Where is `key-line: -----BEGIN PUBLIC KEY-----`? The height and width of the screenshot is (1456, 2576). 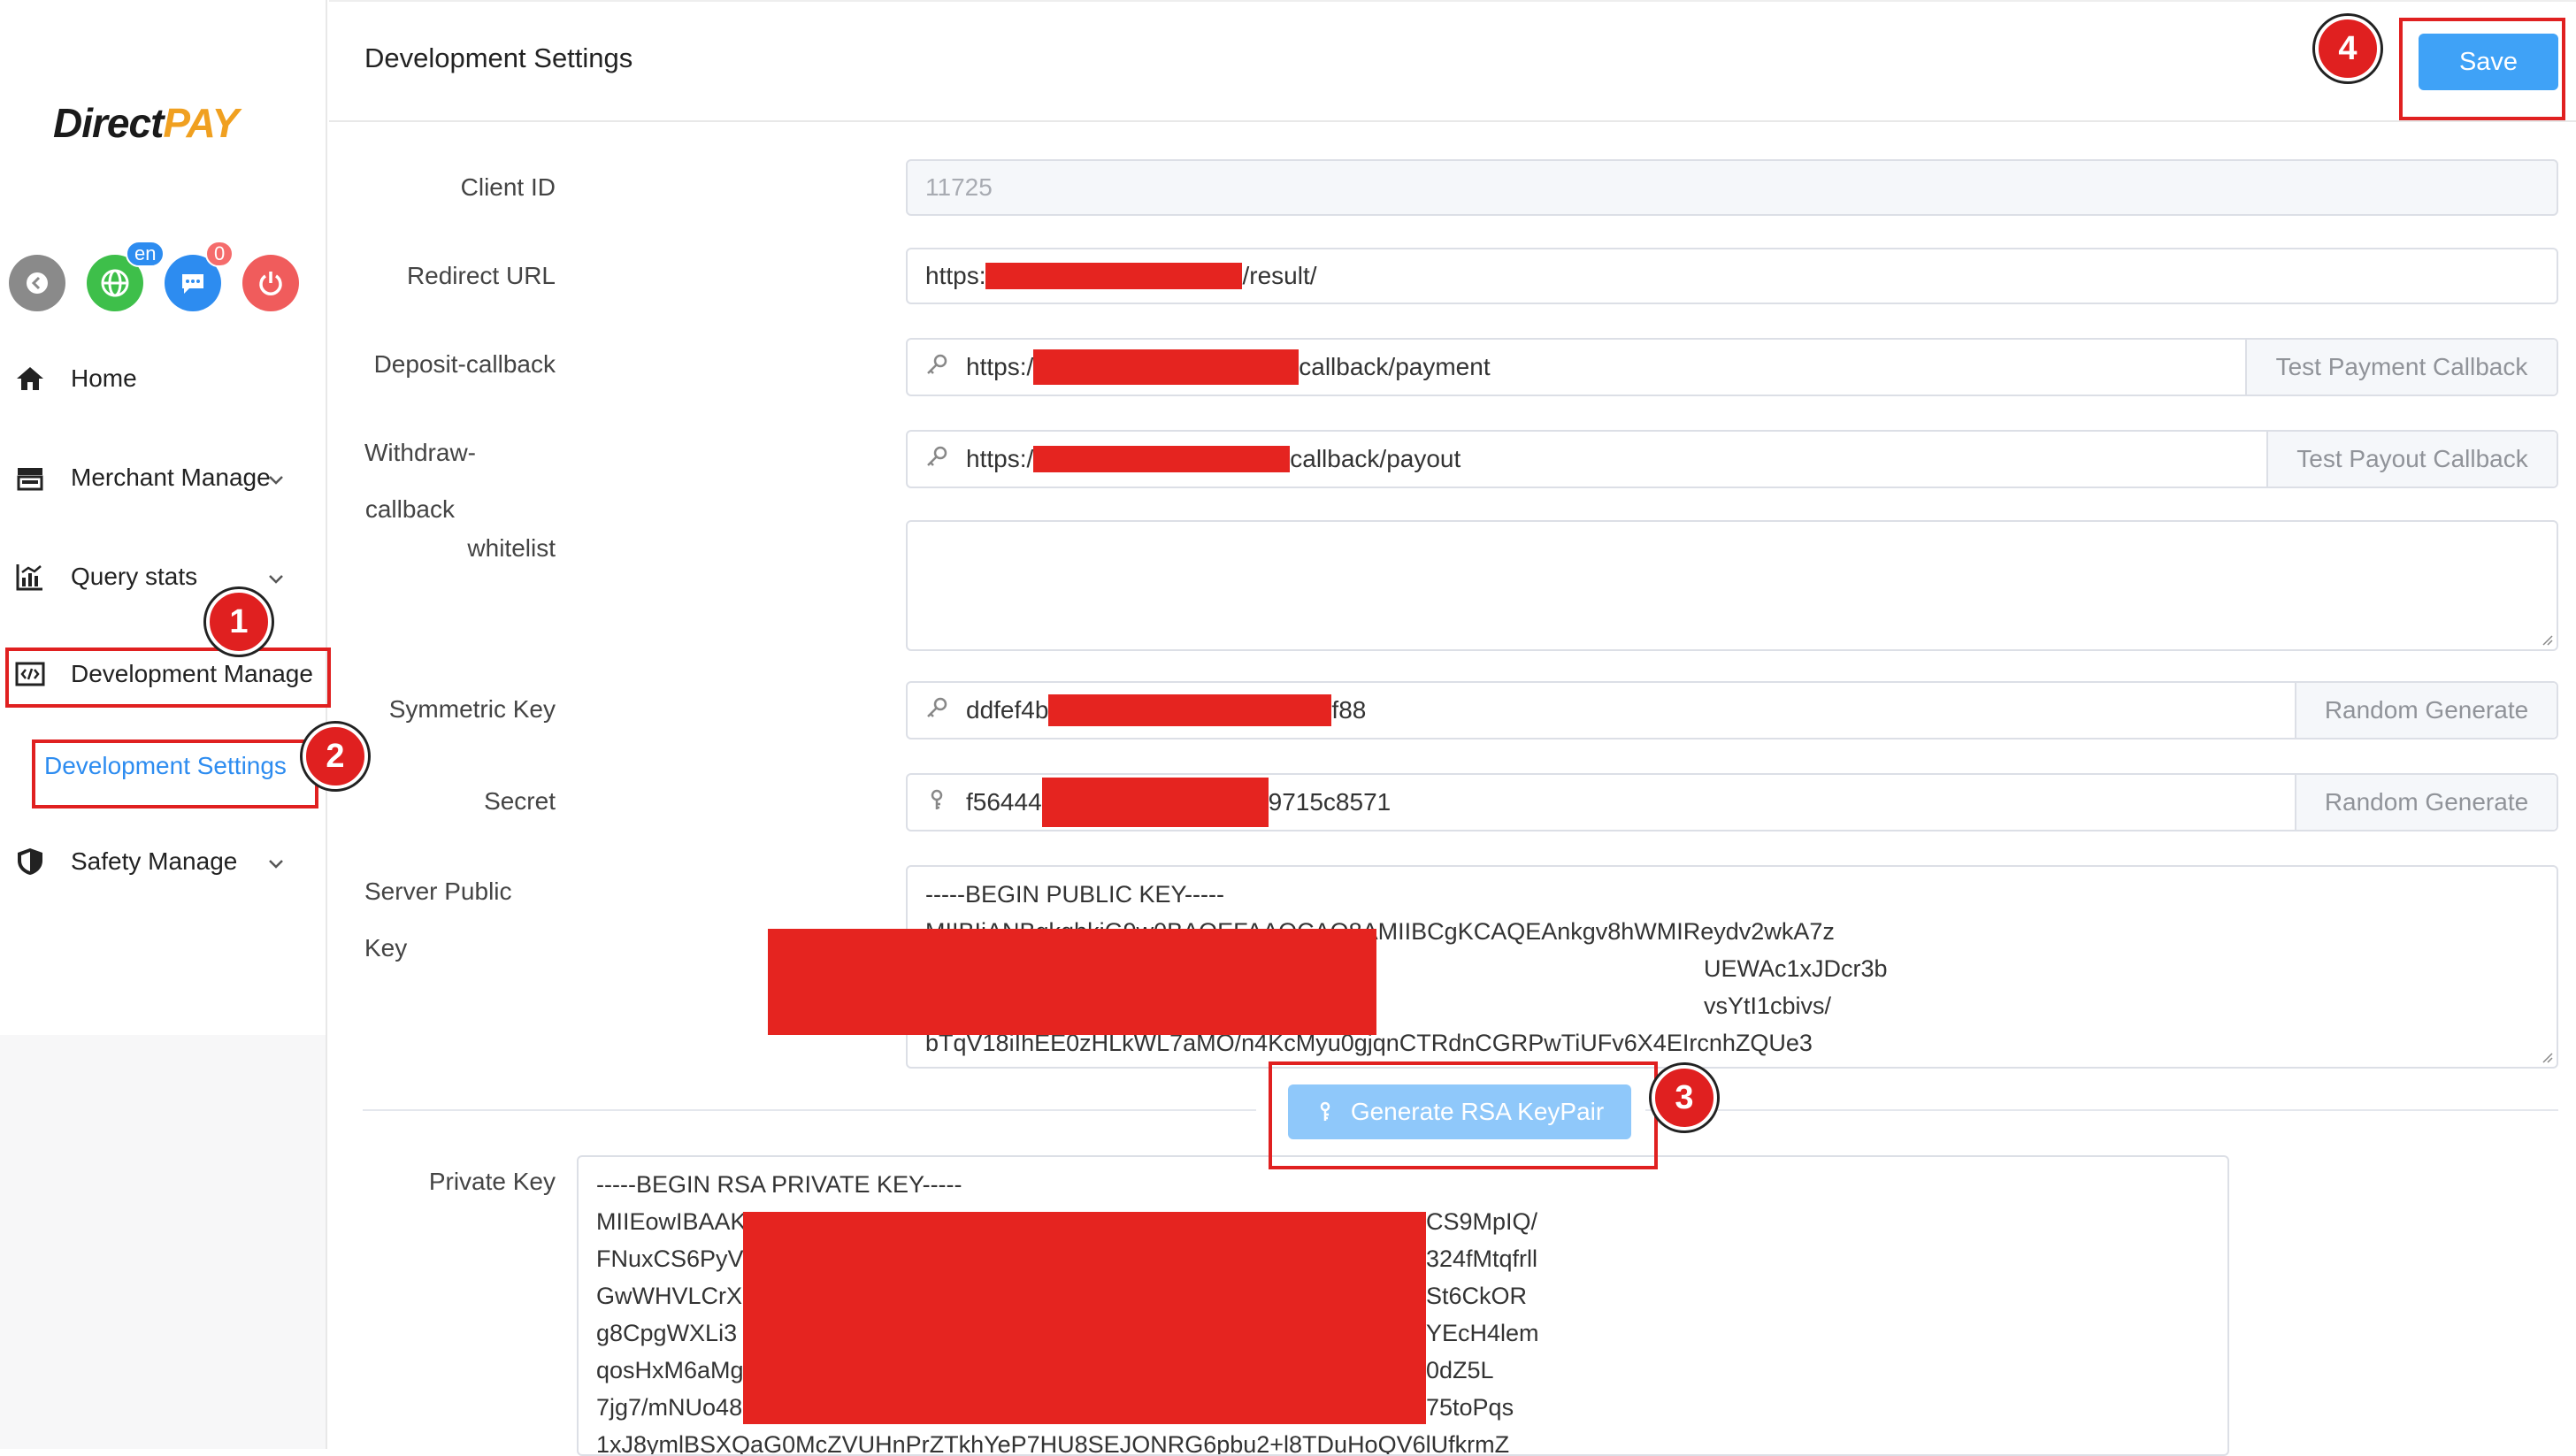
key-line: -----BEGIN PUBLIC KEY----- is located at coordinates (1075, 894).